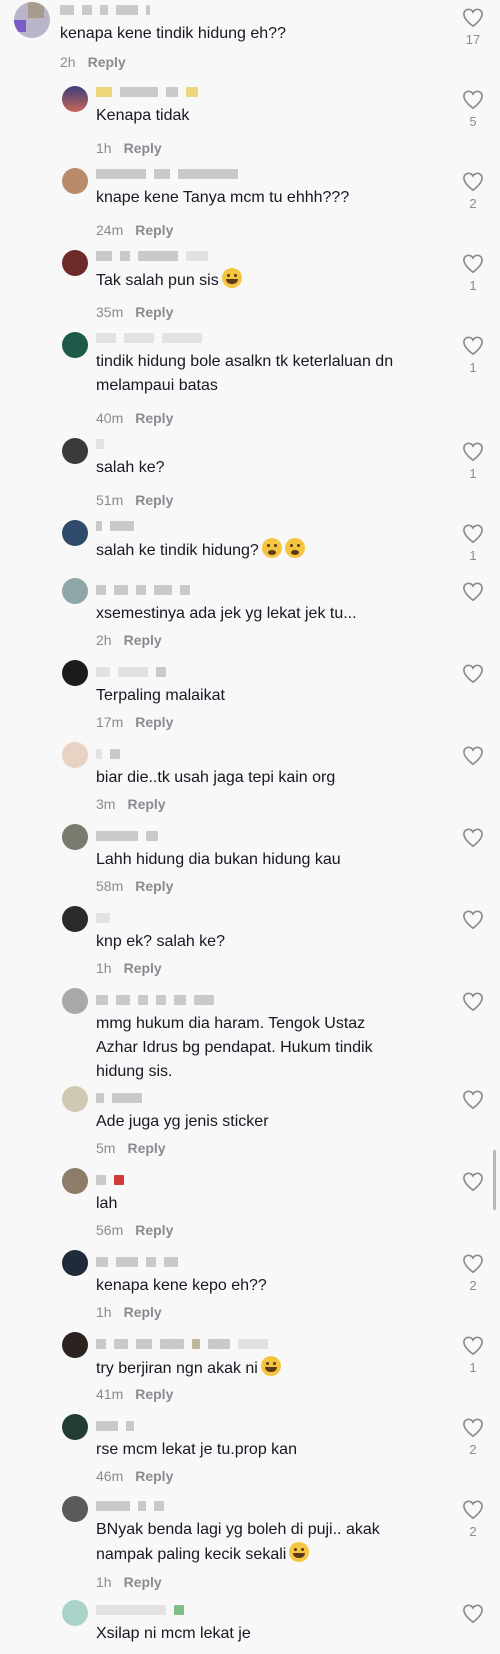  Describe the element at coordinates (200, 550) in the screenshot. I see `comment-text: salah ke tindik hidung?` at that location.